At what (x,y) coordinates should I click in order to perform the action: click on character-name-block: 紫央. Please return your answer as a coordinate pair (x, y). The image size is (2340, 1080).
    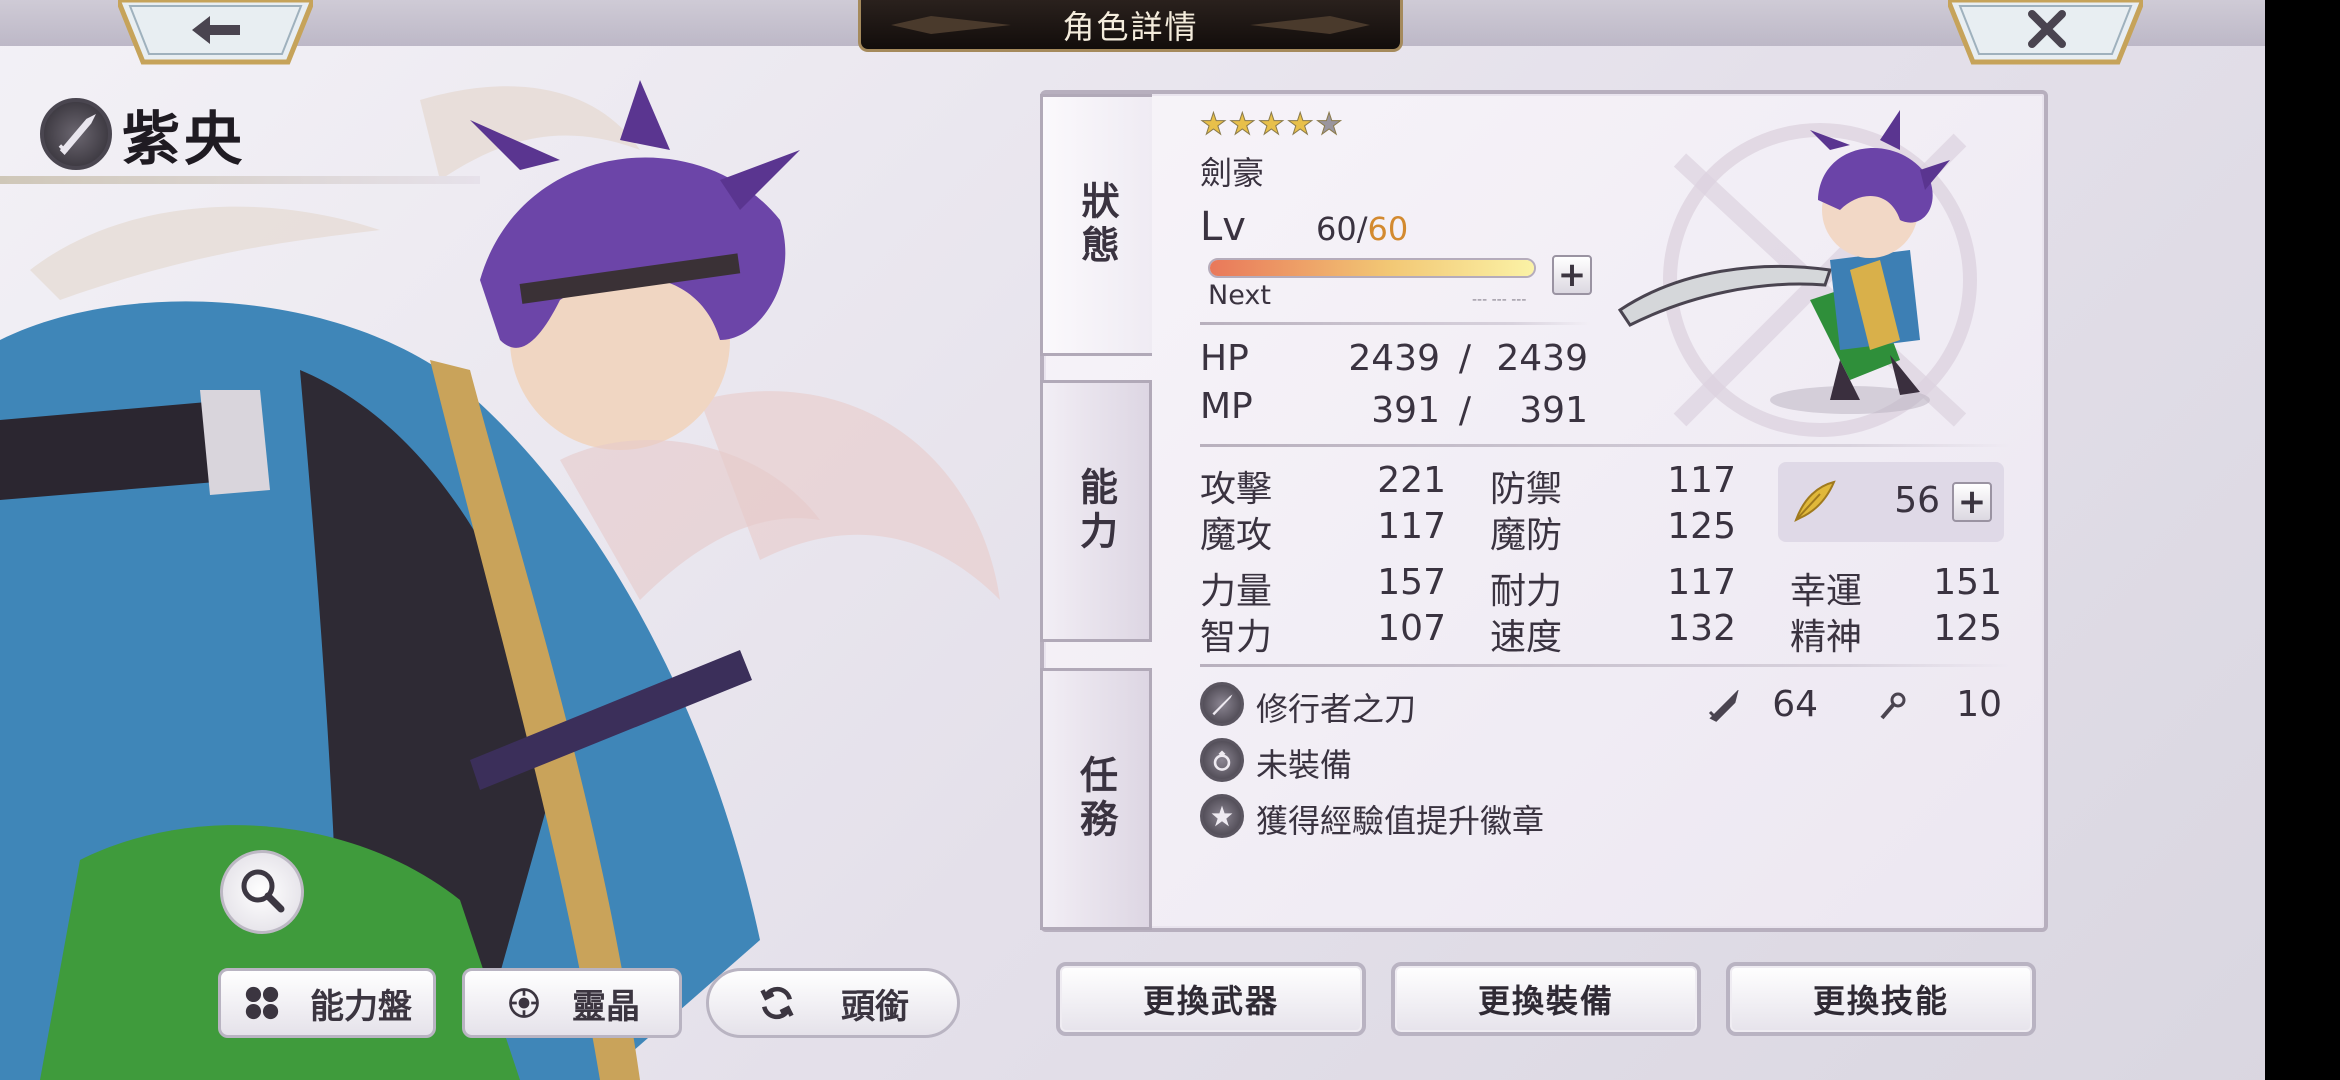
    Looking at the image, I should click on (143, 134).